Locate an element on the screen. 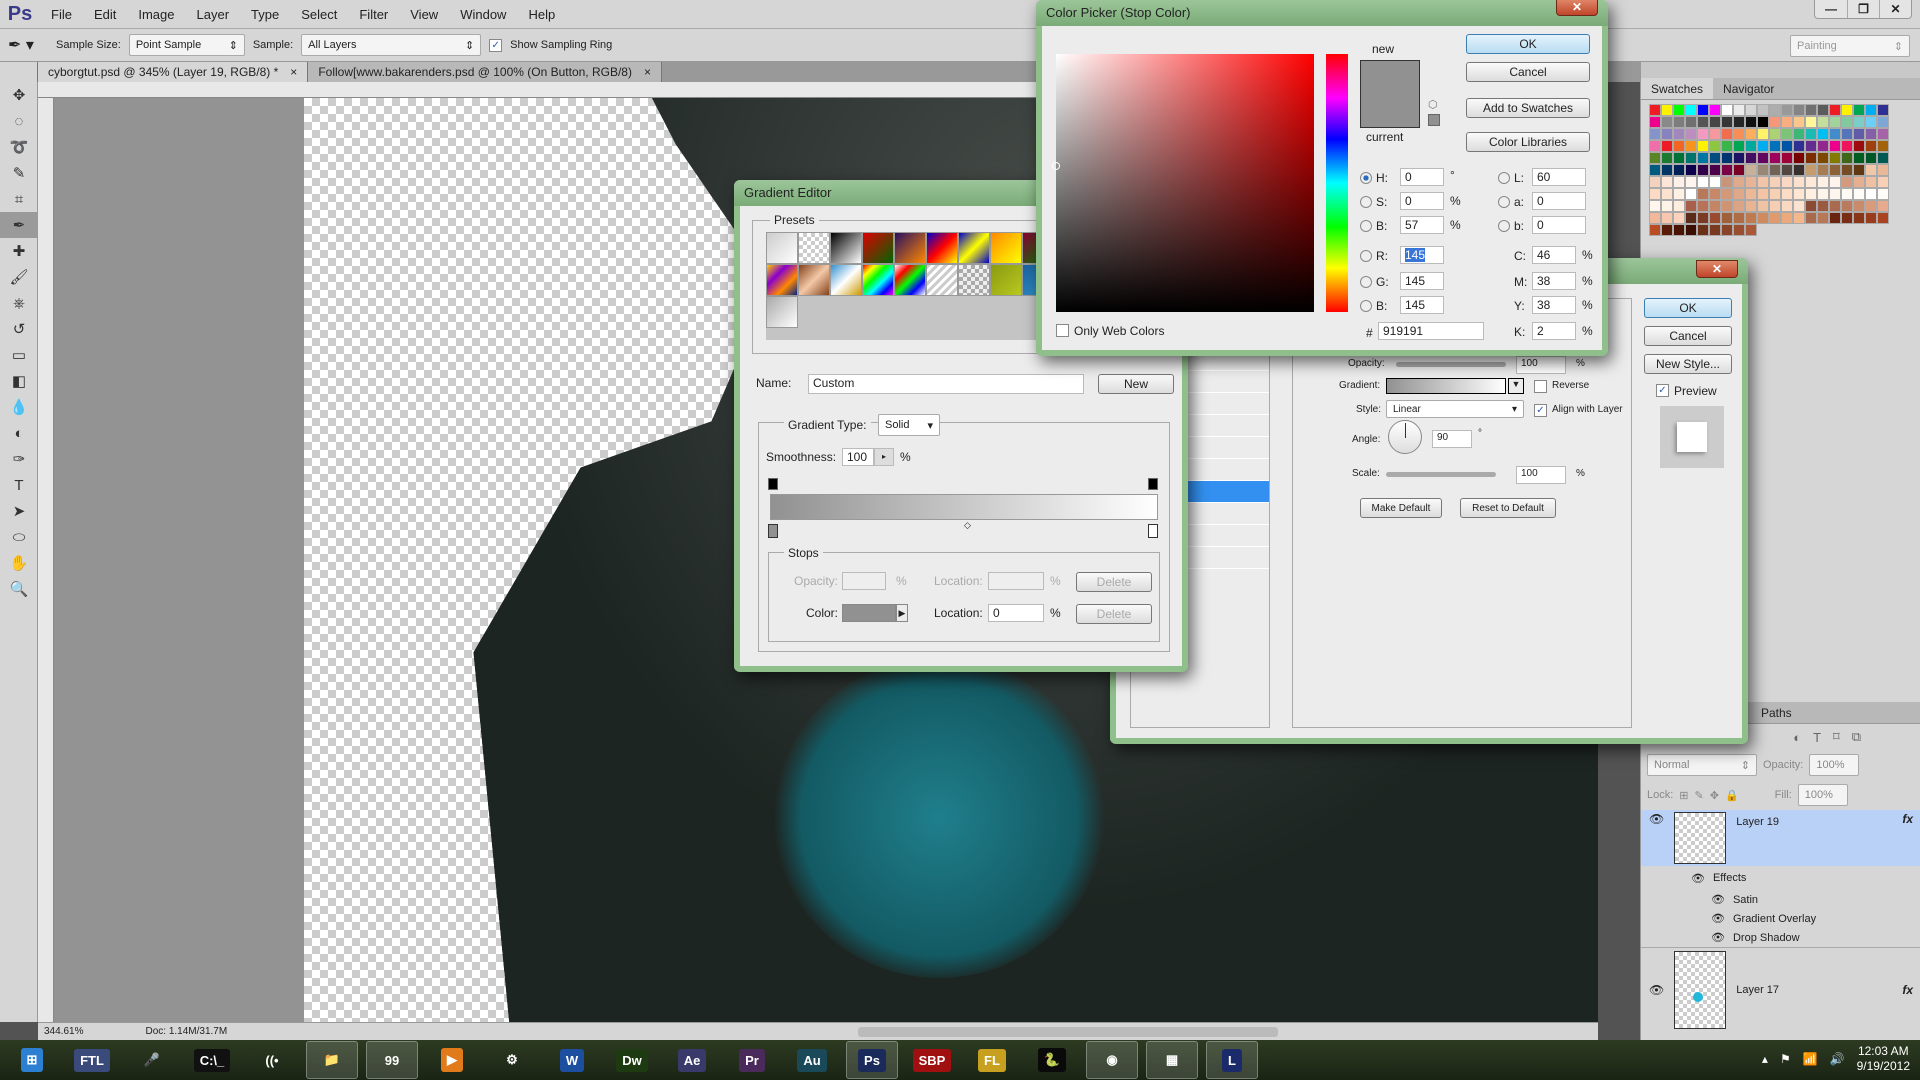 This screenshot has width=1920, height=1080. menu-window: Window is located at coordinates (483, 14).